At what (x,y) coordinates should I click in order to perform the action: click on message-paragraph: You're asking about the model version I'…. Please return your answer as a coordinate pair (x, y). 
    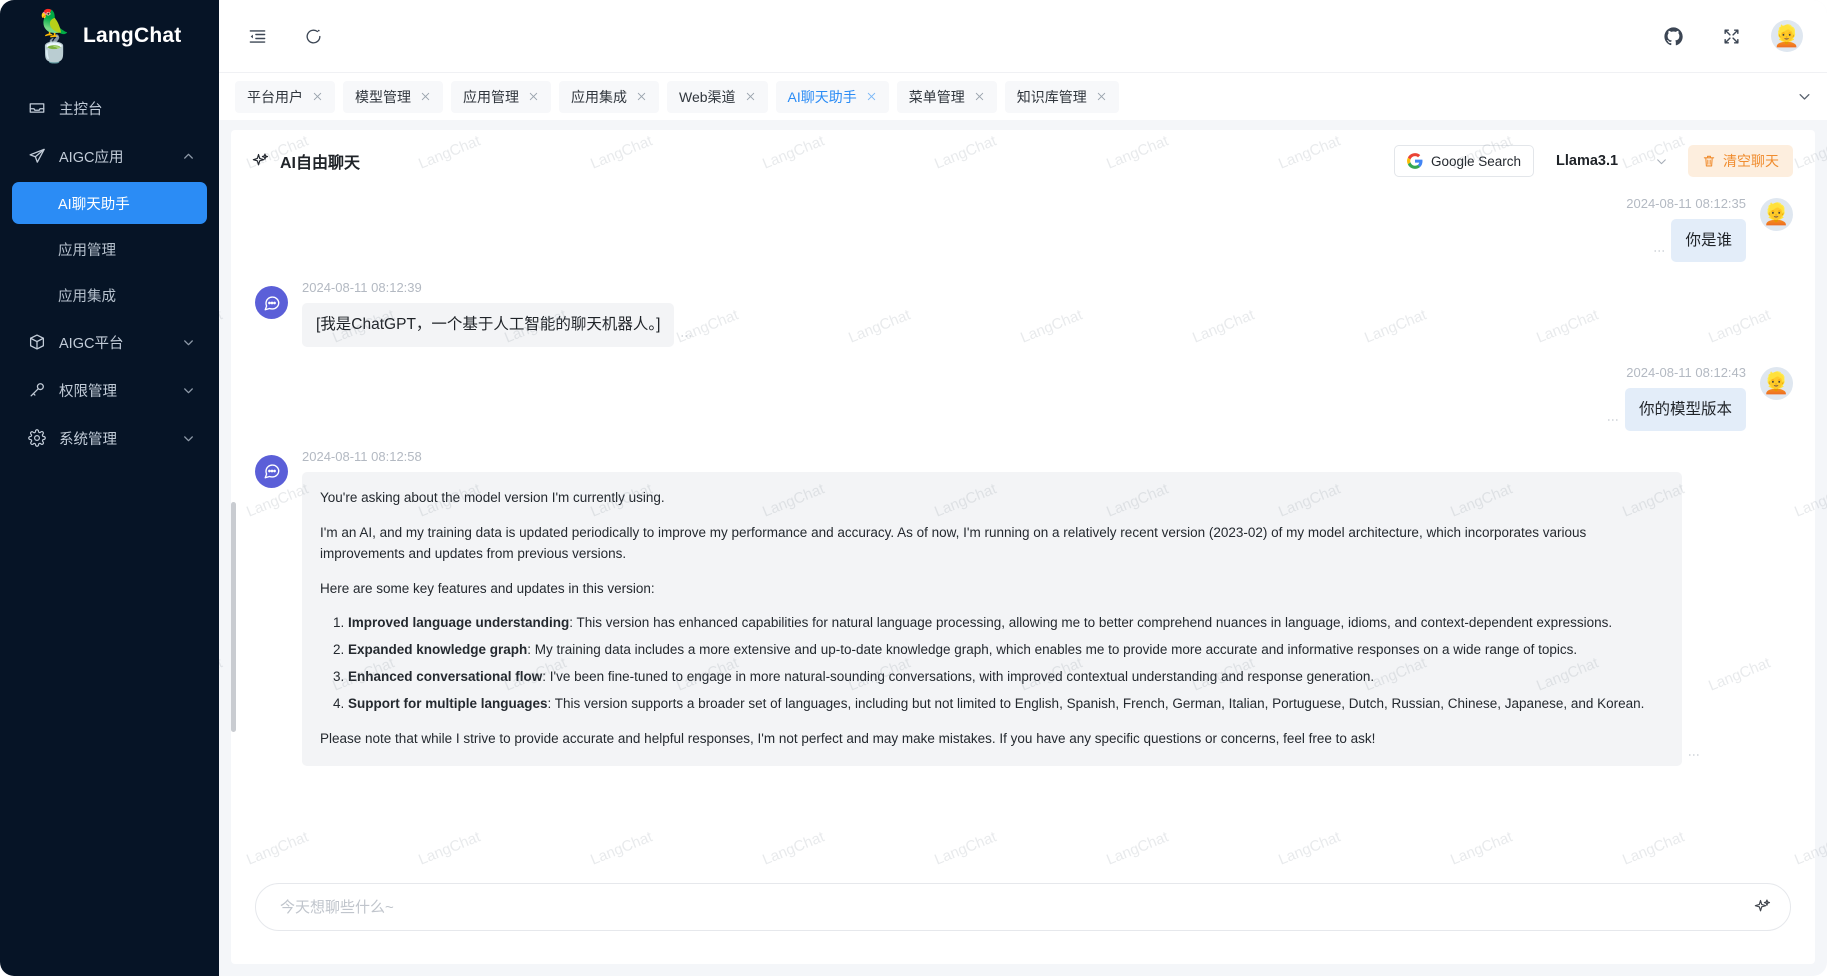
    Looking at the image, I should click on (492, 497).